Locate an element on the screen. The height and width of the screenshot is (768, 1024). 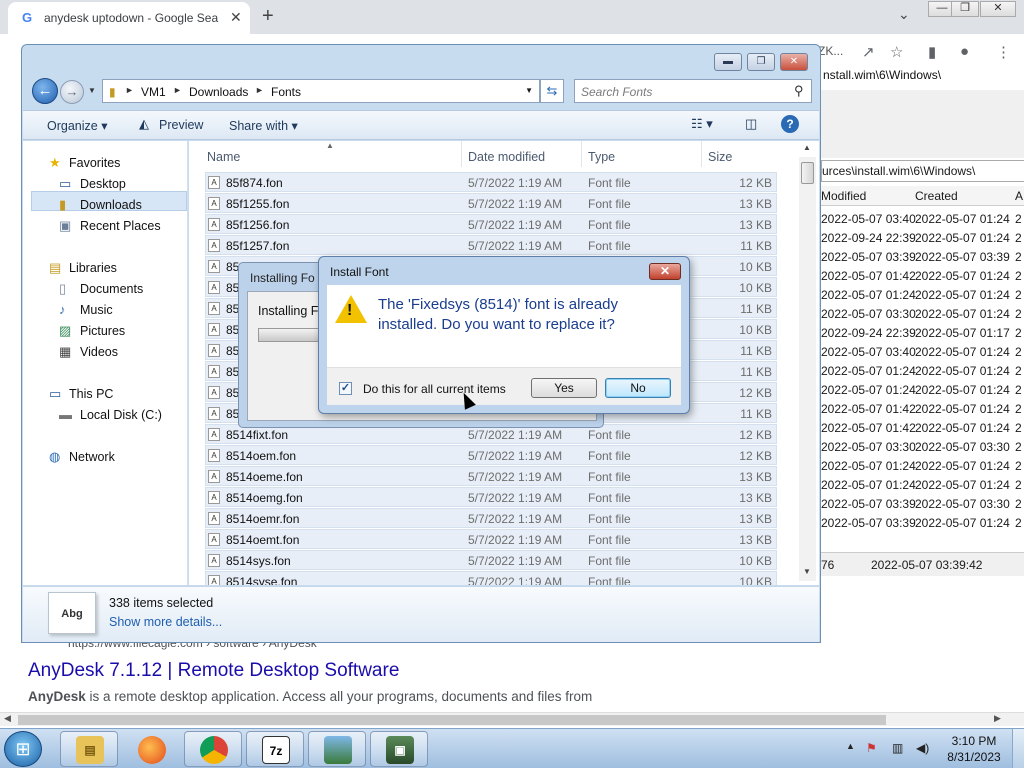
restore-button: ❐ is located at coordinates (965, 9).